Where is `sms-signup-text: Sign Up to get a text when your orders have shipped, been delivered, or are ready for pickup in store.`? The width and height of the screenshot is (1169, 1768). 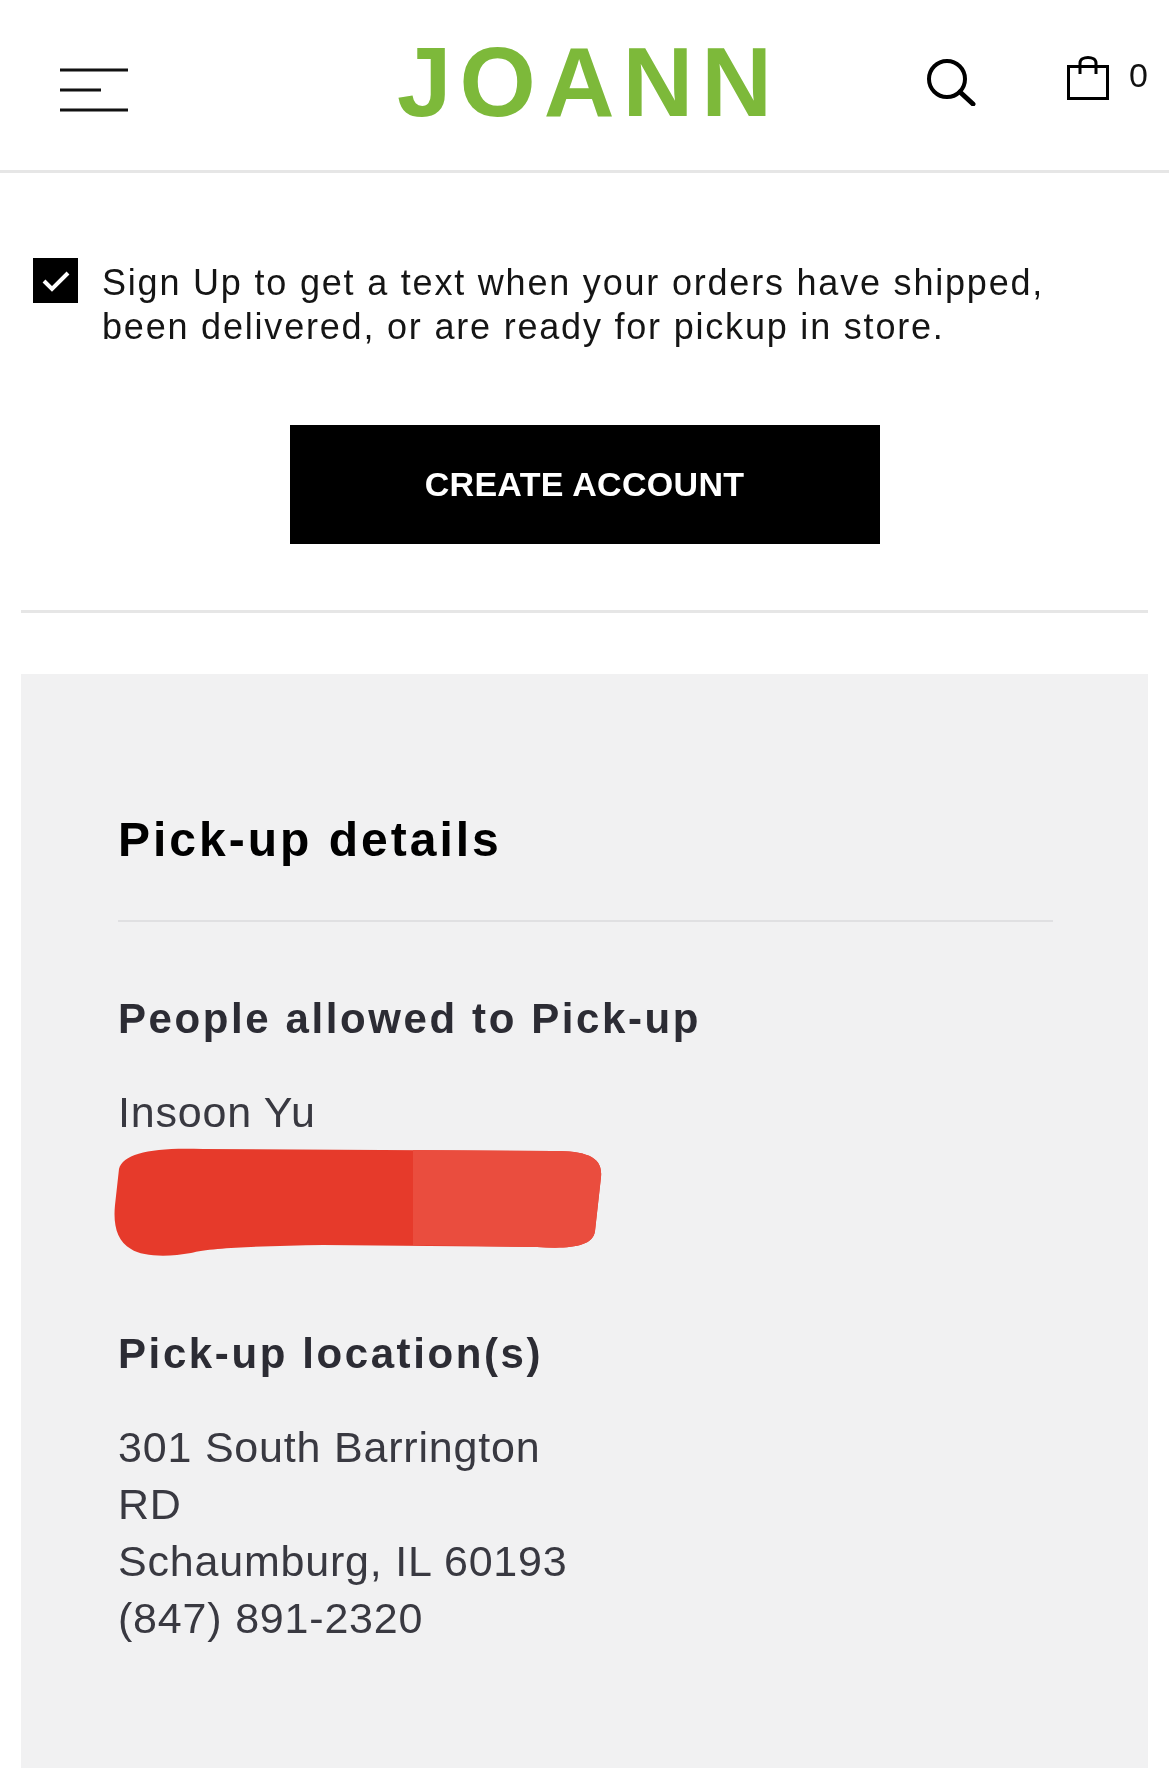
sms-signup-text: Sign Up to get a text when your orders have shipped, been delivered, or are ready for pickup in store. is located at coordinates (574, 305).